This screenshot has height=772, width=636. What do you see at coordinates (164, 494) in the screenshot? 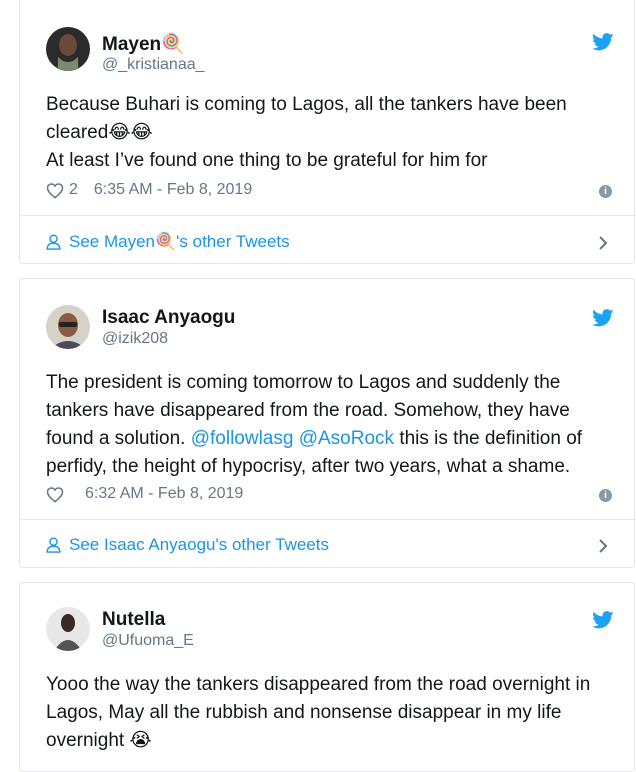
I see `timestamp: 6:32 AM - Feb 8, 2019` at bounding box center [164, 494].